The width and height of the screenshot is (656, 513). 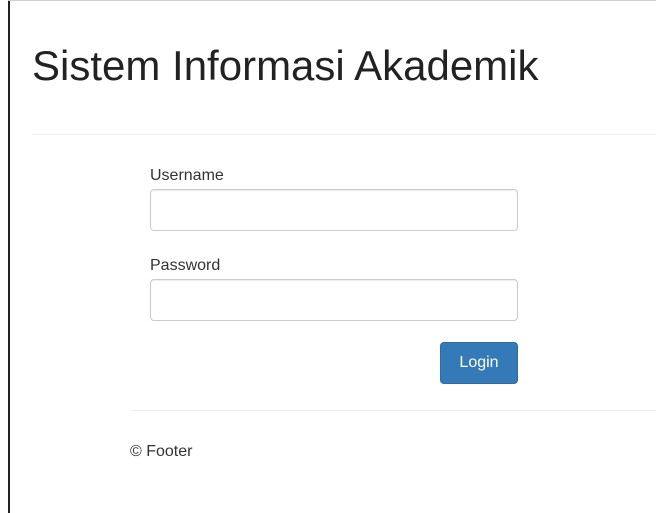 What do you see at coordinates (334, 210) in the screenshot?
I see `username-input` at bounding box center [334, 210].